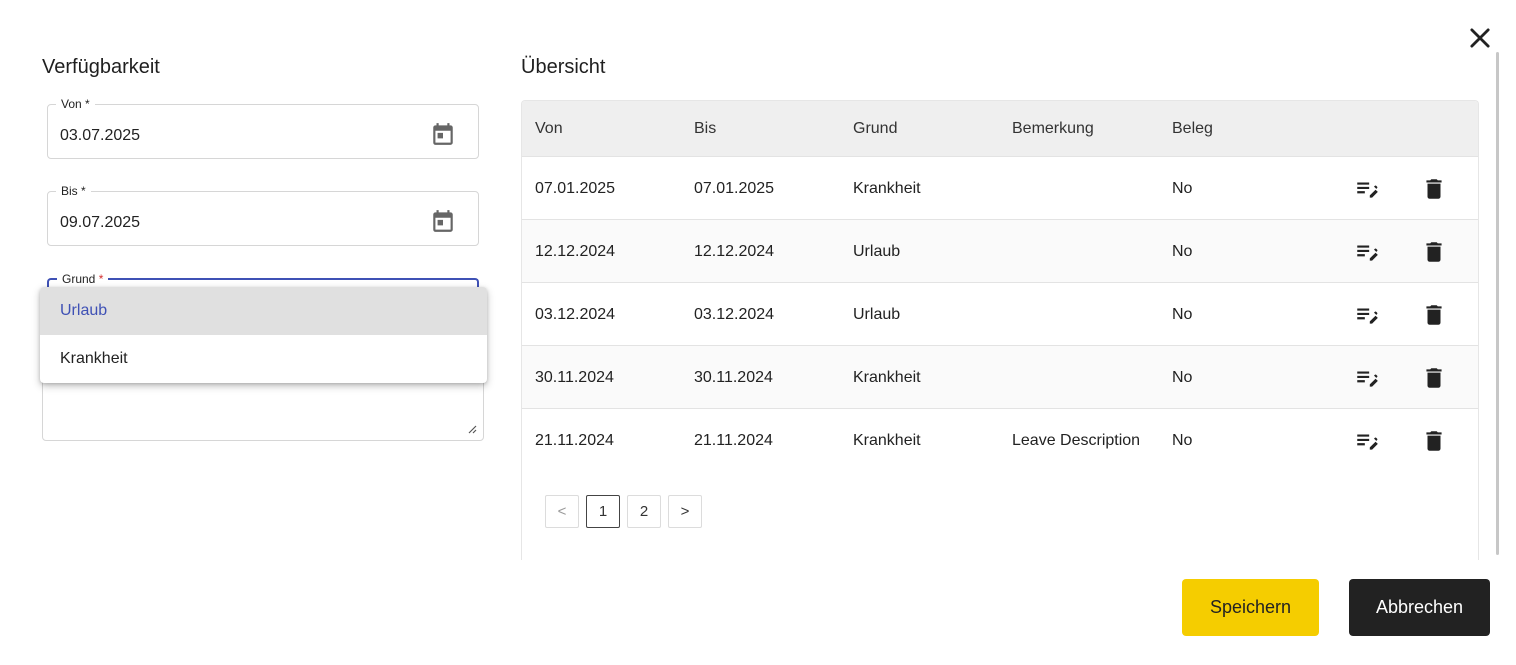  I want to click on cell-von: 07.01.2025, so click(575, 188).